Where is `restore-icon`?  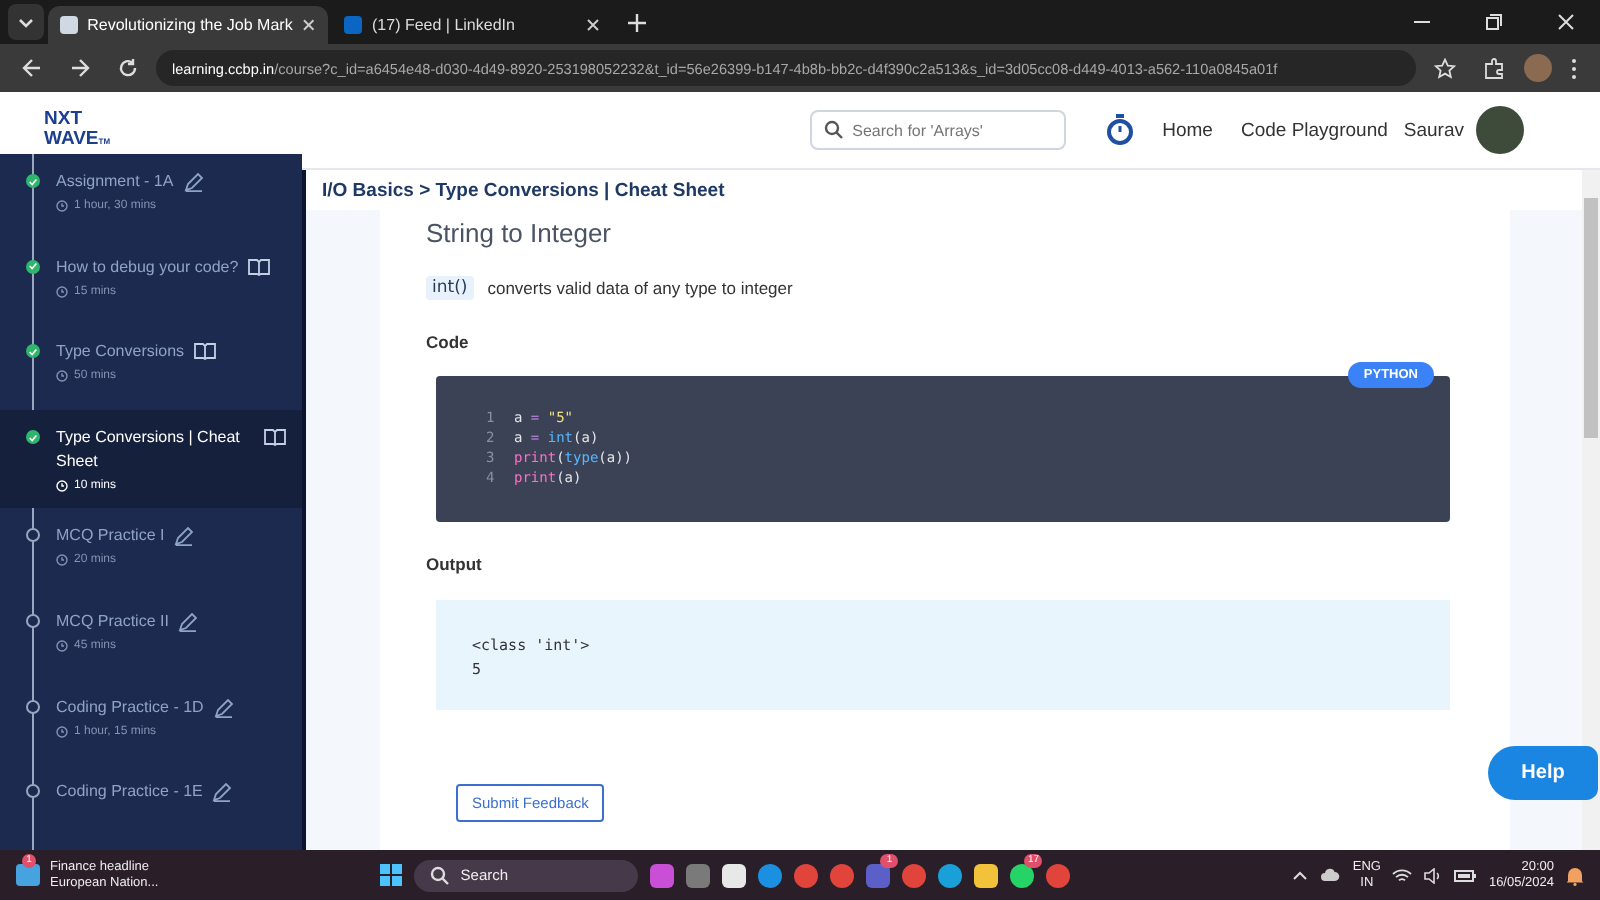 restore-icon is located at coordinates (1494, 22).